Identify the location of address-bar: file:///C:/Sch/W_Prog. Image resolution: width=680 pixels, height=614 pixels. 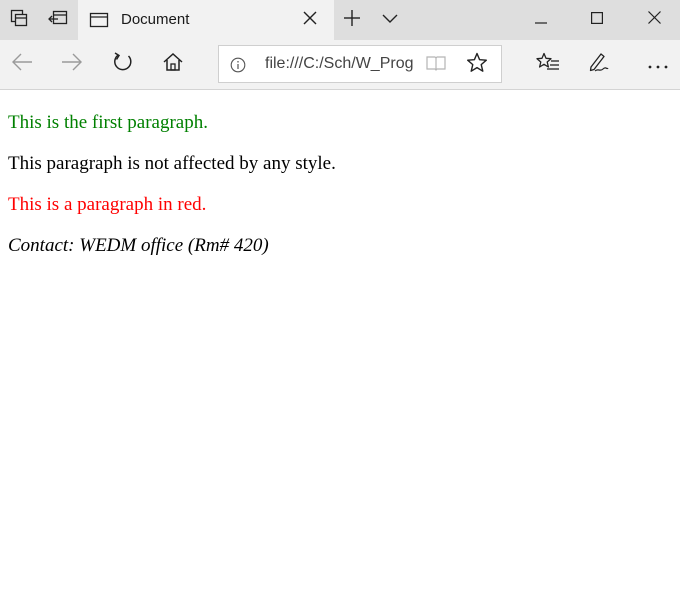
(360, 64).